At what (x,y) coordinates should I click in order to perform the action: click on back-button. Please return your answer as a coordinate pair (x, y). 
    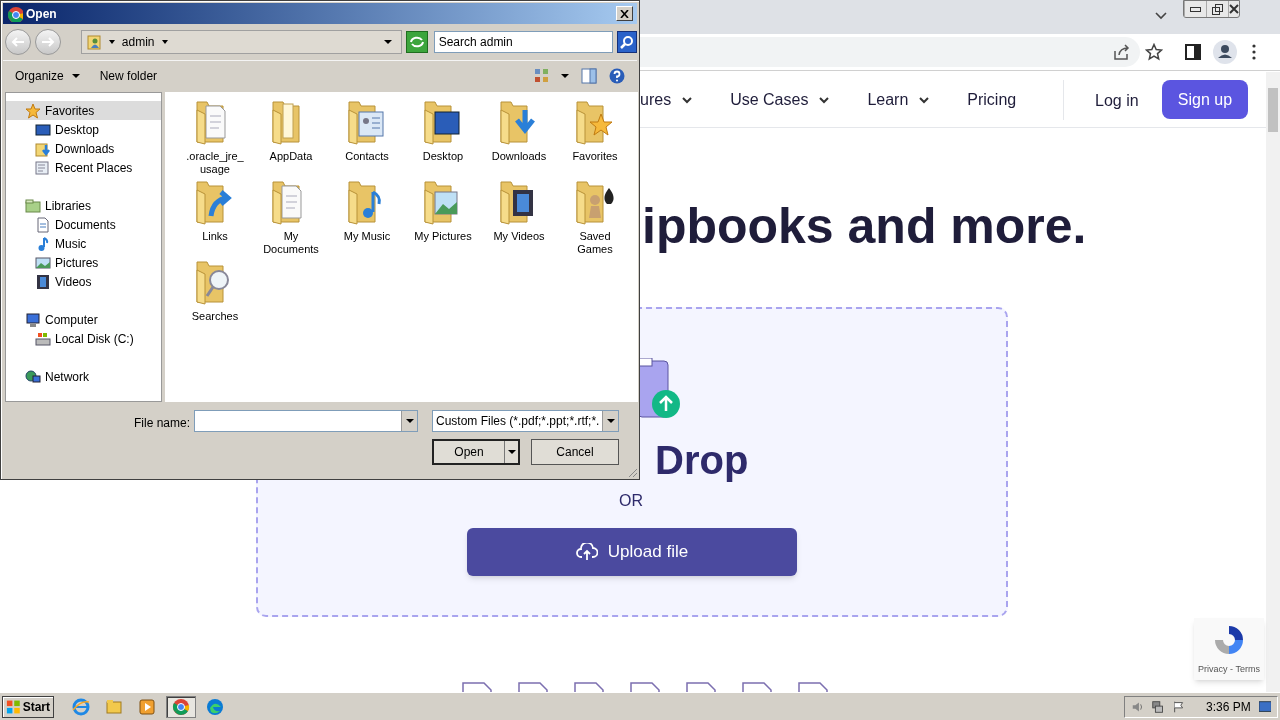
    Looking at the image, I should click on (18, 42).